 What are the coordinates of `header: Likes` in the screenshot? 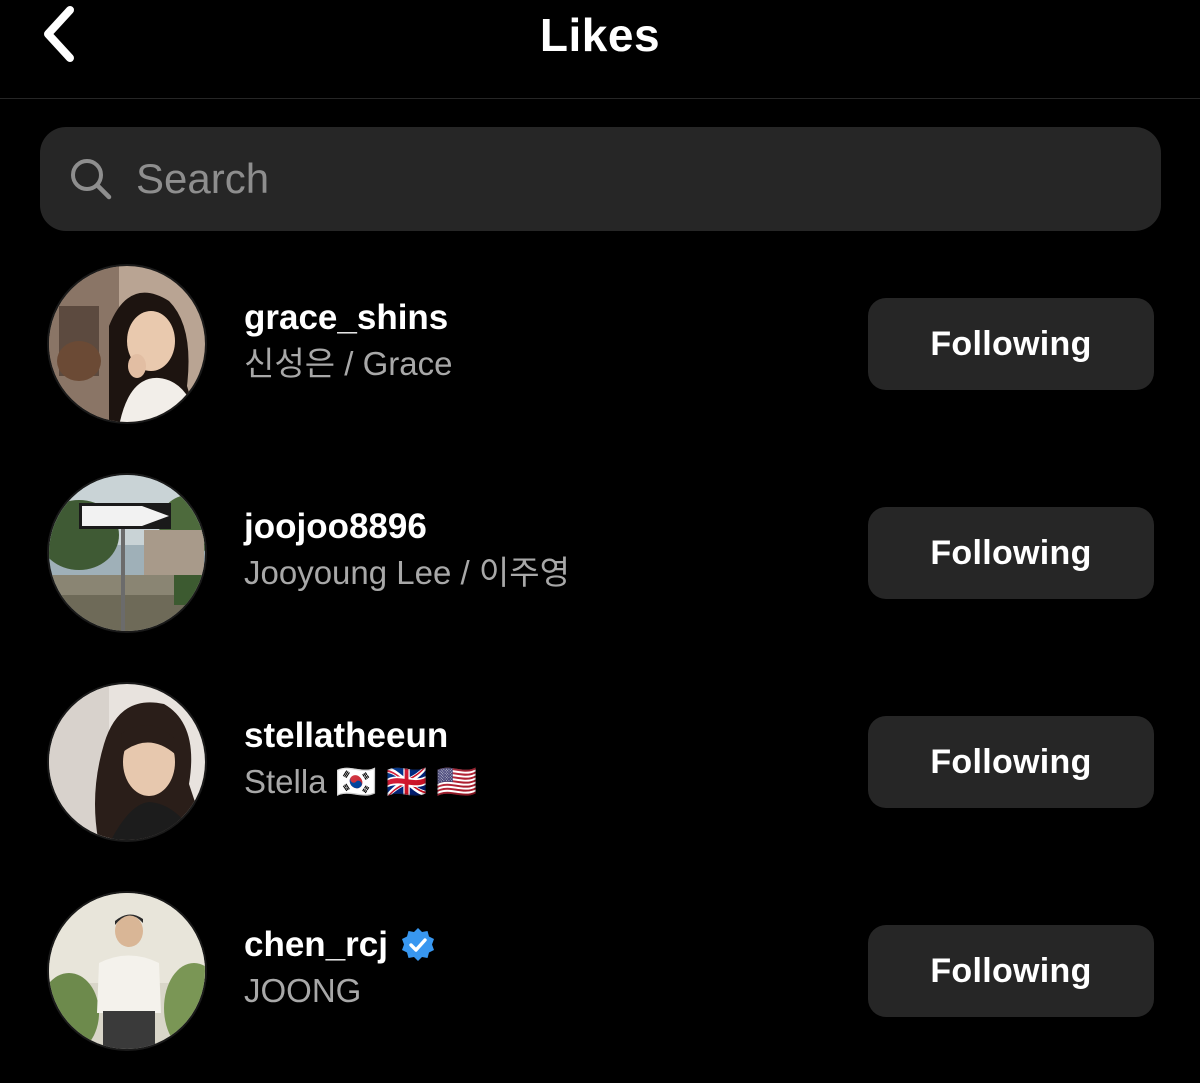 It's located at (600, 49).